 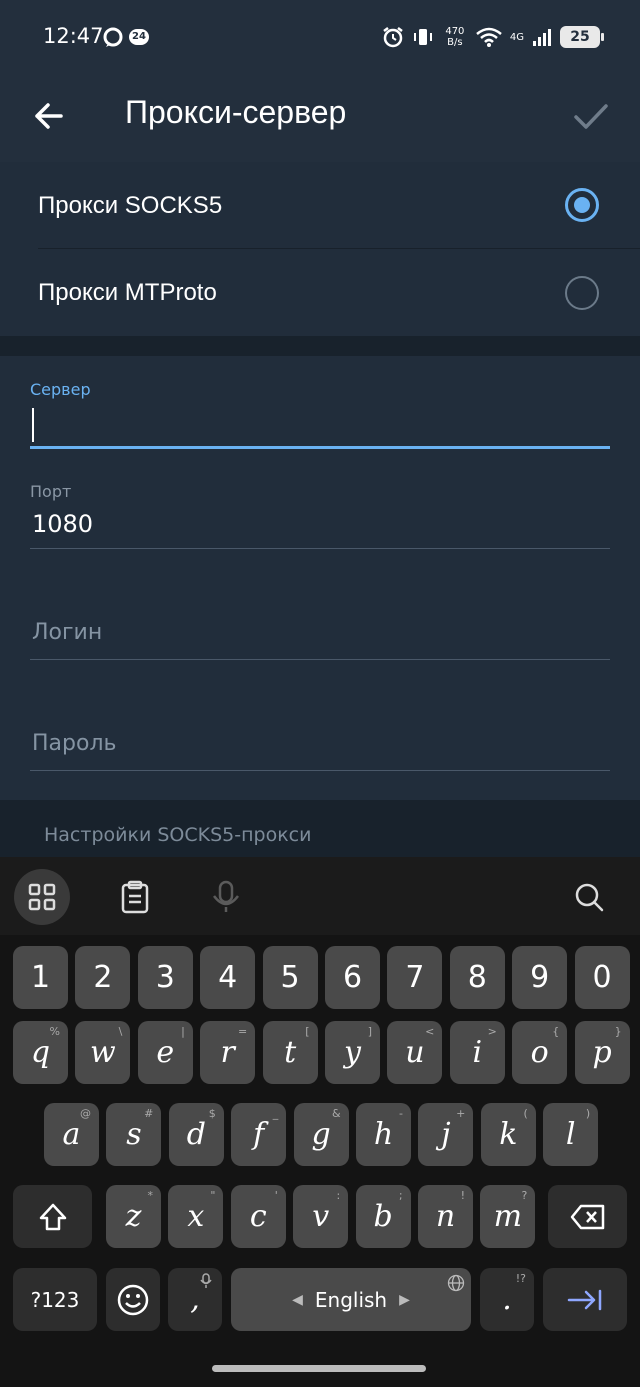 What do you see at coordinates (585, 1299) in the screenshot?
I see `next-field-key` at bounding box center [585, 1299].